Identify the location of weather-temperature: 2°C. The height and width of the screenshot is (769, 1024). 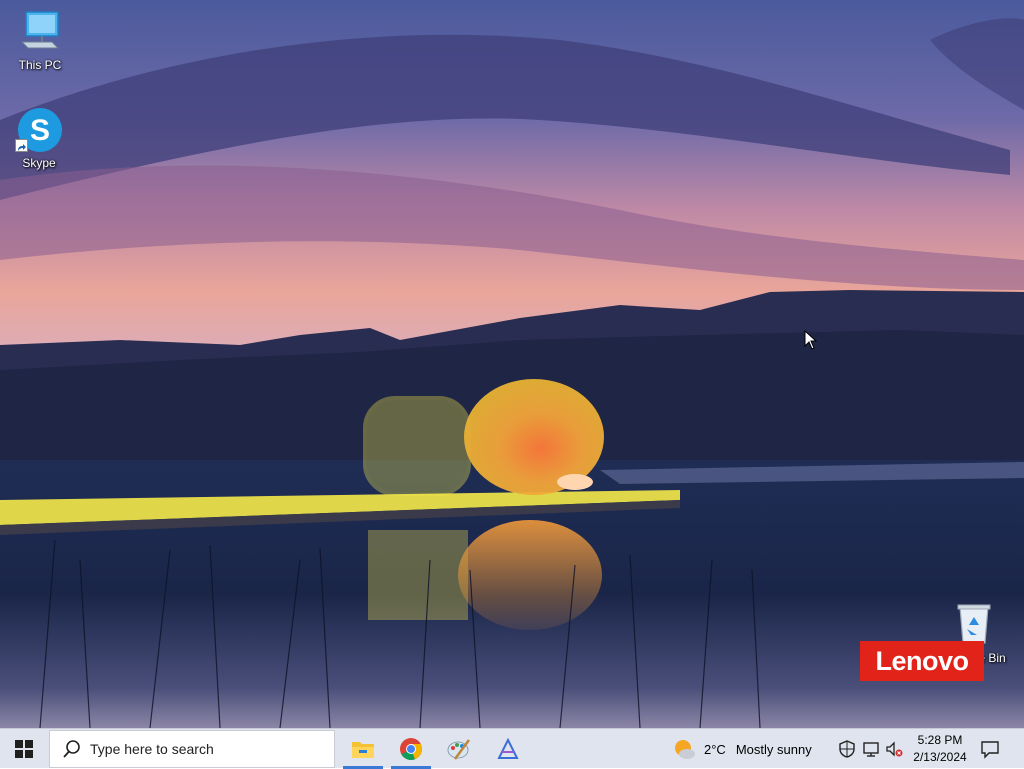
(715, 749).